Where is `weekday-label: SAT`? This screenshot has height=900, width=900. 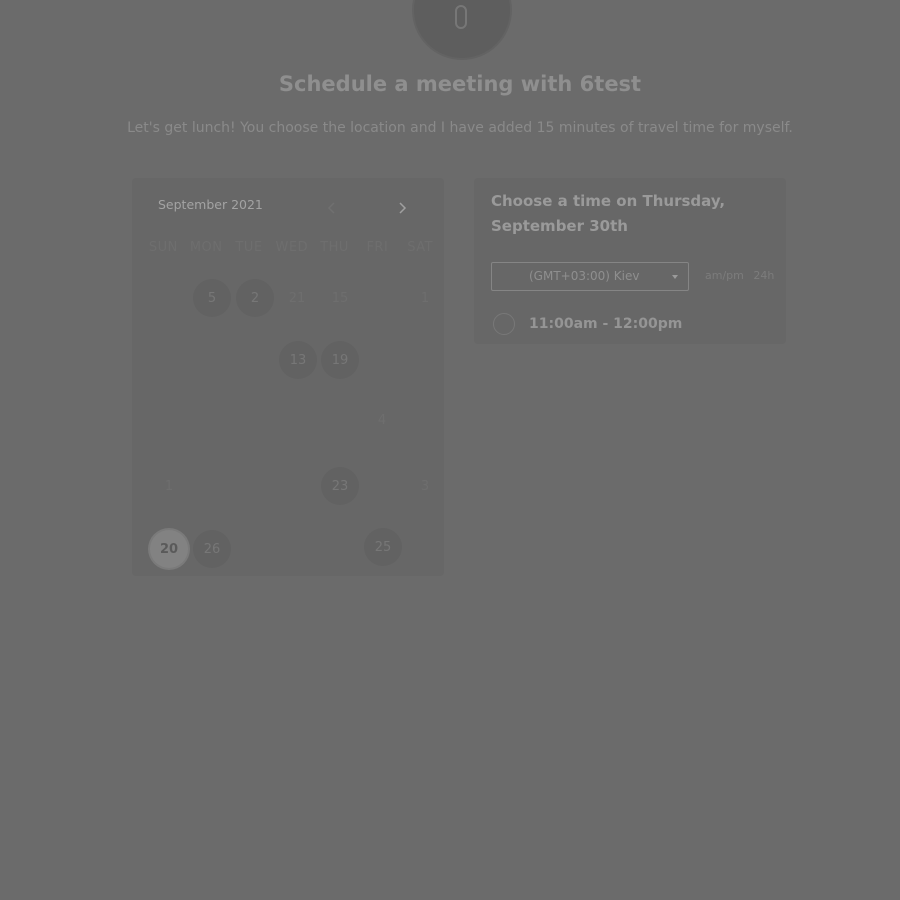 weekday-label: SAT is located at coordinates (420, 247).